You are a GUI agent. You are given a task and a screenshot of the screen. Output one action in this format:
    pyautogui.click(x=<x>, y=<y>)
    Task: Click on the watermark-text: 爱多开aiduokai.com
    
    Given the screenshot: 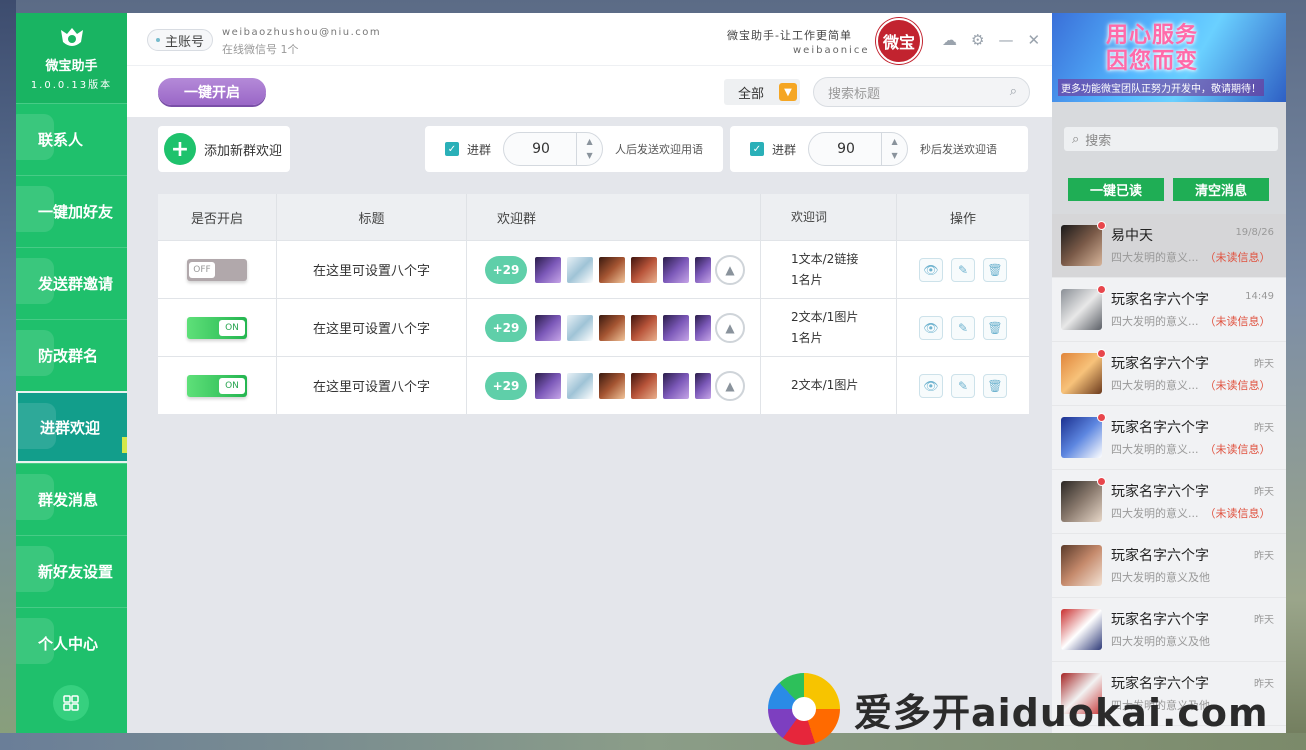 What is the action you would take?
    pyautogui.click(x=1061, y=712)
    